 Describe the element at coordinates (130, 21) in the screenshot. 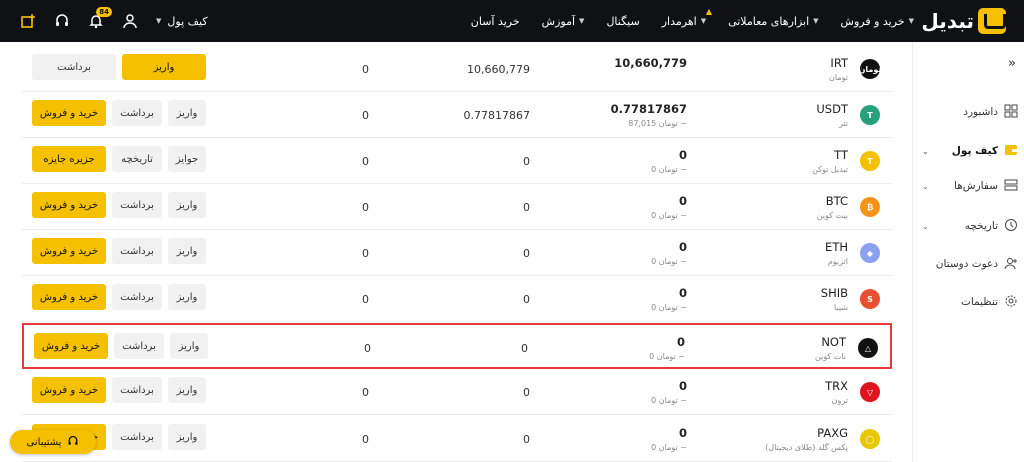

I see `user-icon` at that location.